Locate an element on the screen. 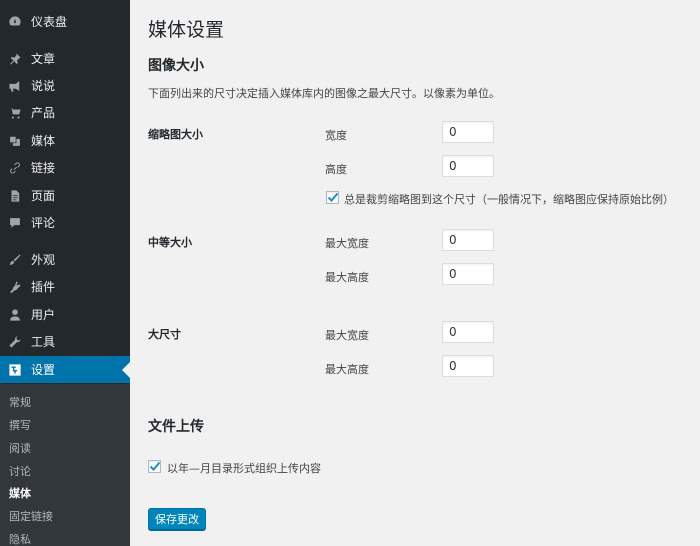  sidebar-item-label: 说说 is located at coordinates (43, 86).